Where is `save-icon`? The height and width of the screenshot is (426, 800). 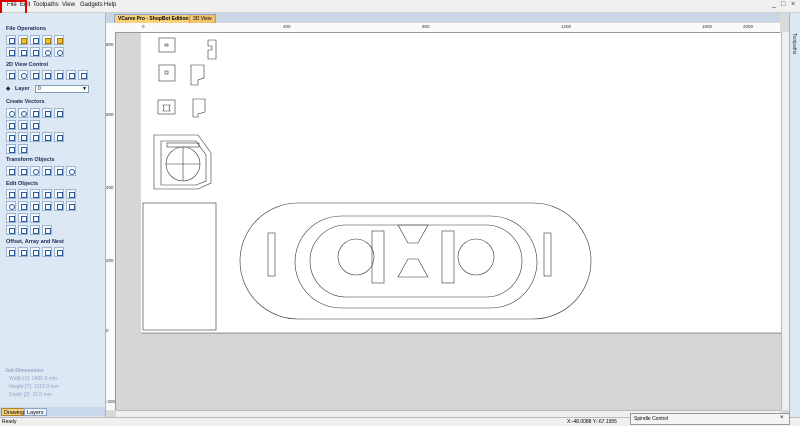
save-icon is located at coordinates (35, 40).